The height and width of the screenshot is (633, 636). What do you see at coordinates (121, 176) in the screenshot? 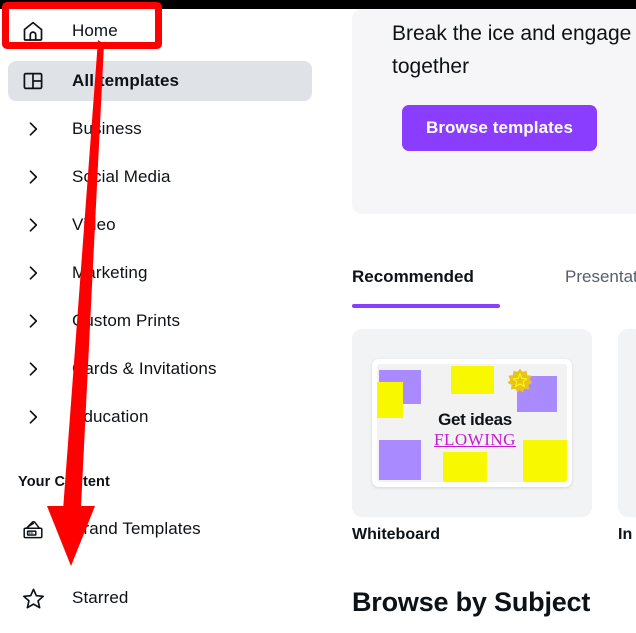
I see `sidebar-item-label: Social Media` at bounding box center [121, 176].